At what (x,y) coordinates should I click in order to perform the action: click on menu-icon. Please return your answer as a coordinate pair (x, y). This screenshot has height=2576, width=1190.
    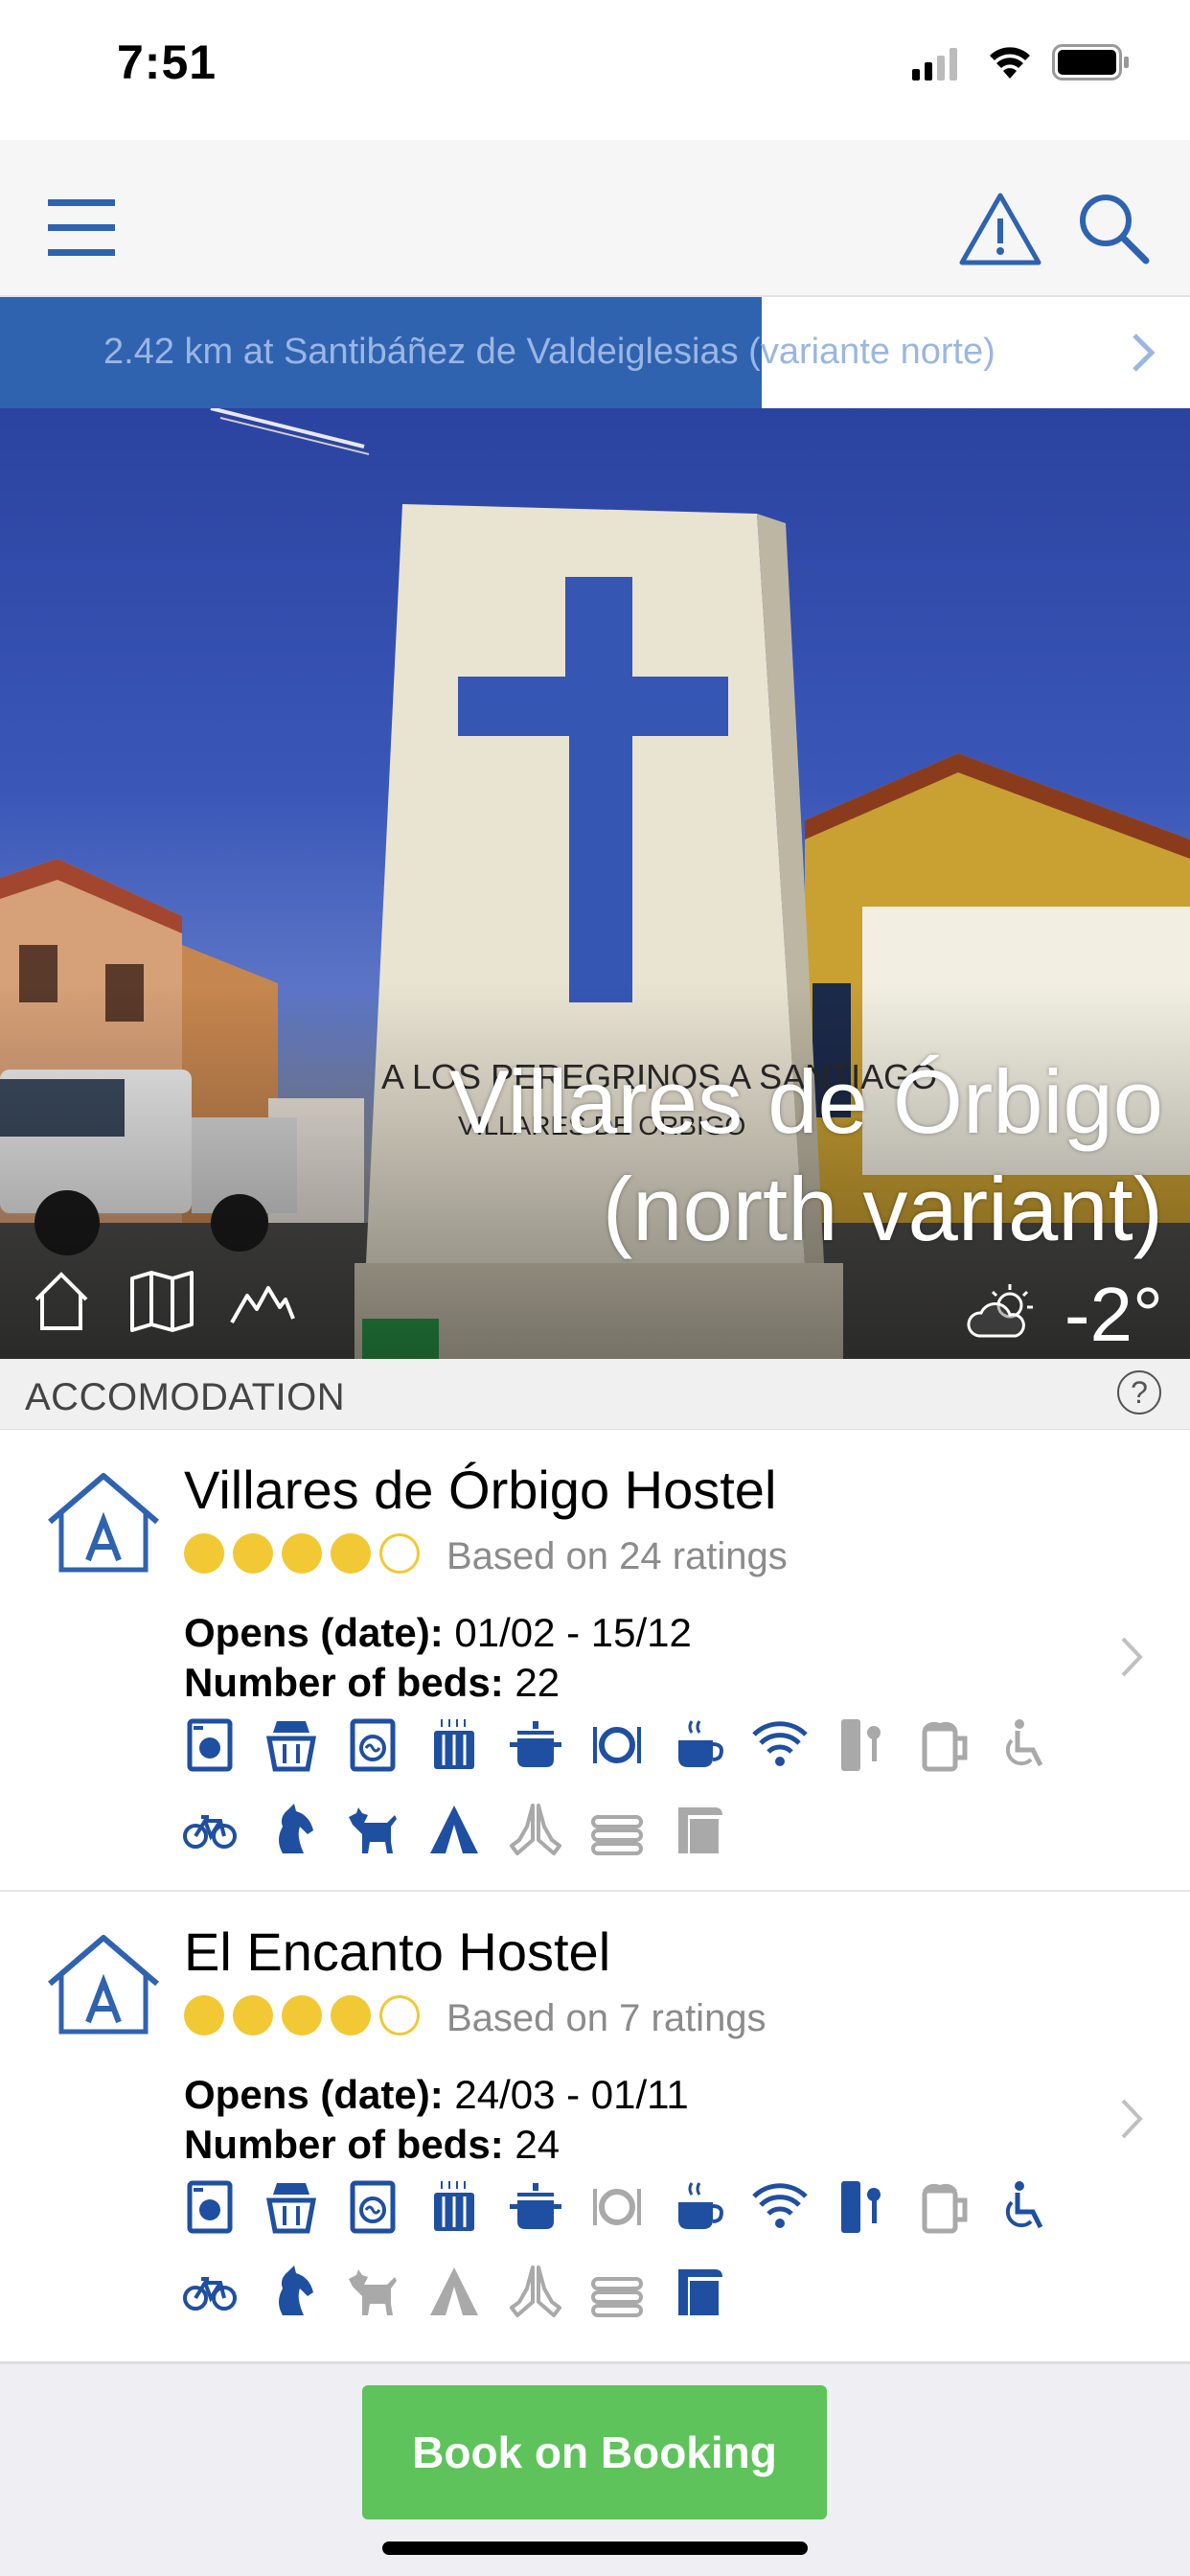
    Looking at the image, I should click on (82, 228).